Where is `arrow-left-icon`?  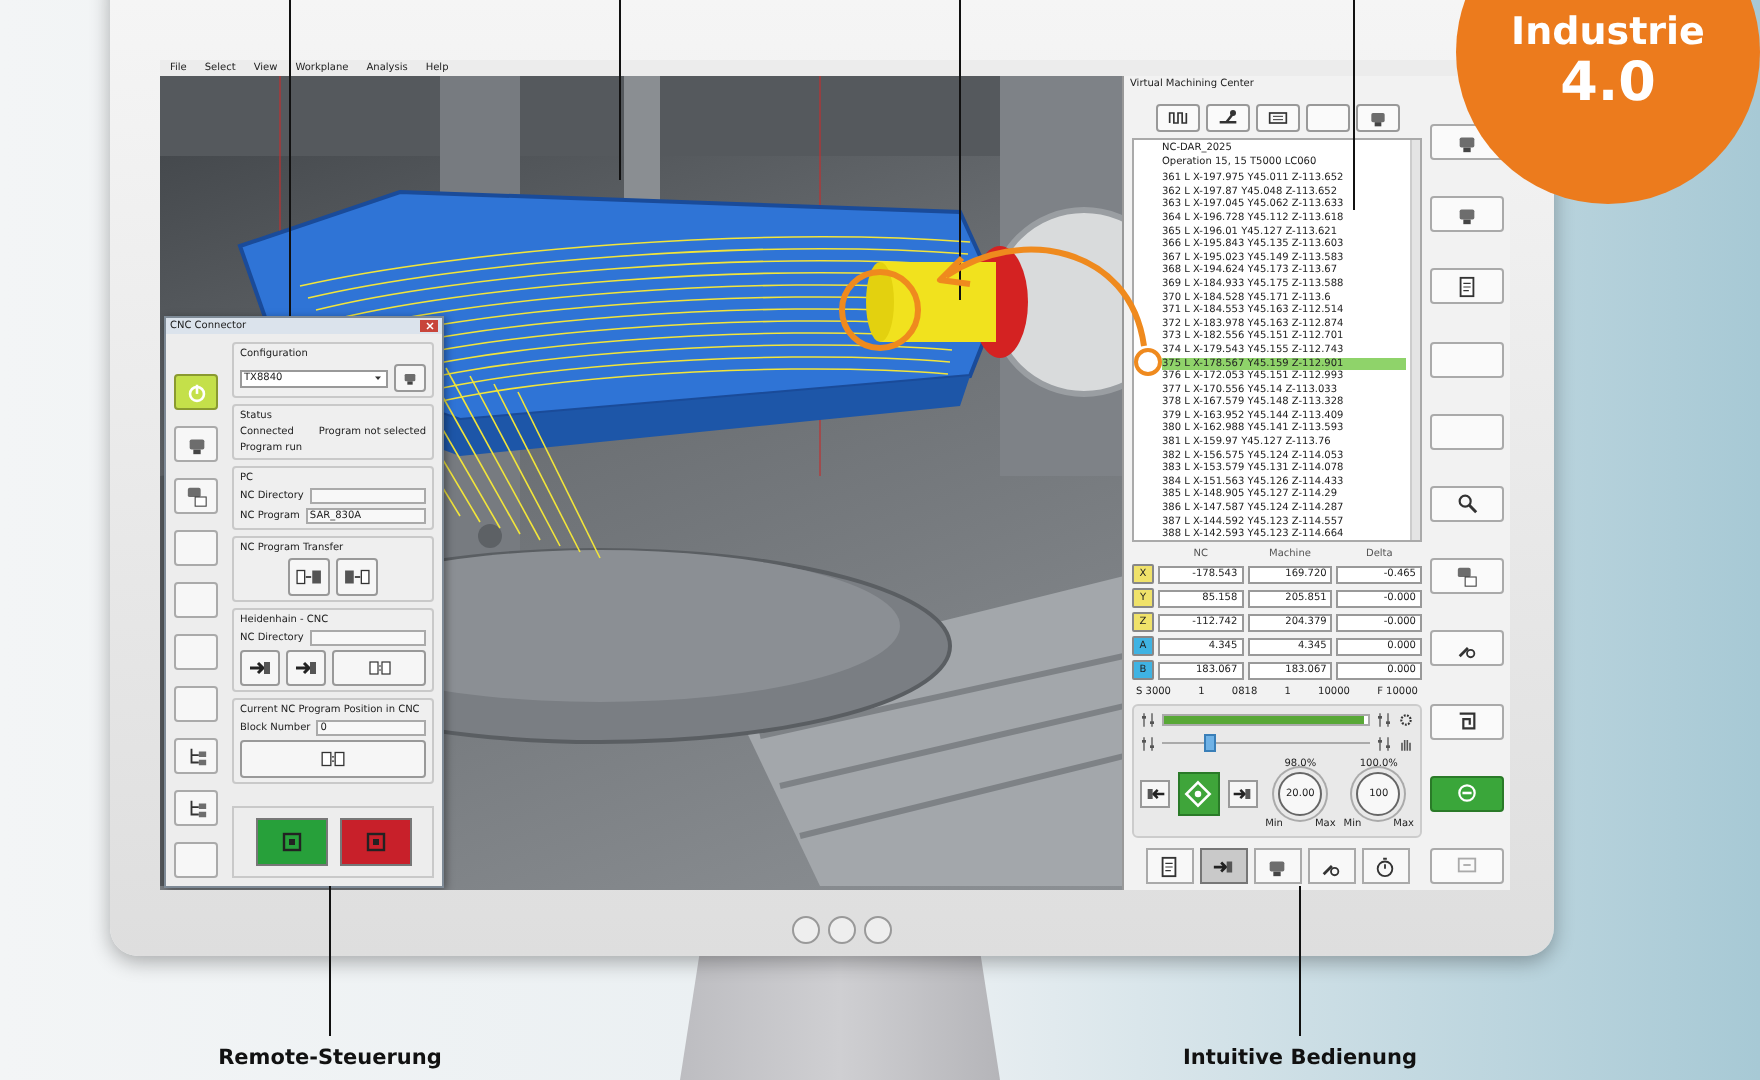
arrow-left-icon is located at coordinates (1155, 794).